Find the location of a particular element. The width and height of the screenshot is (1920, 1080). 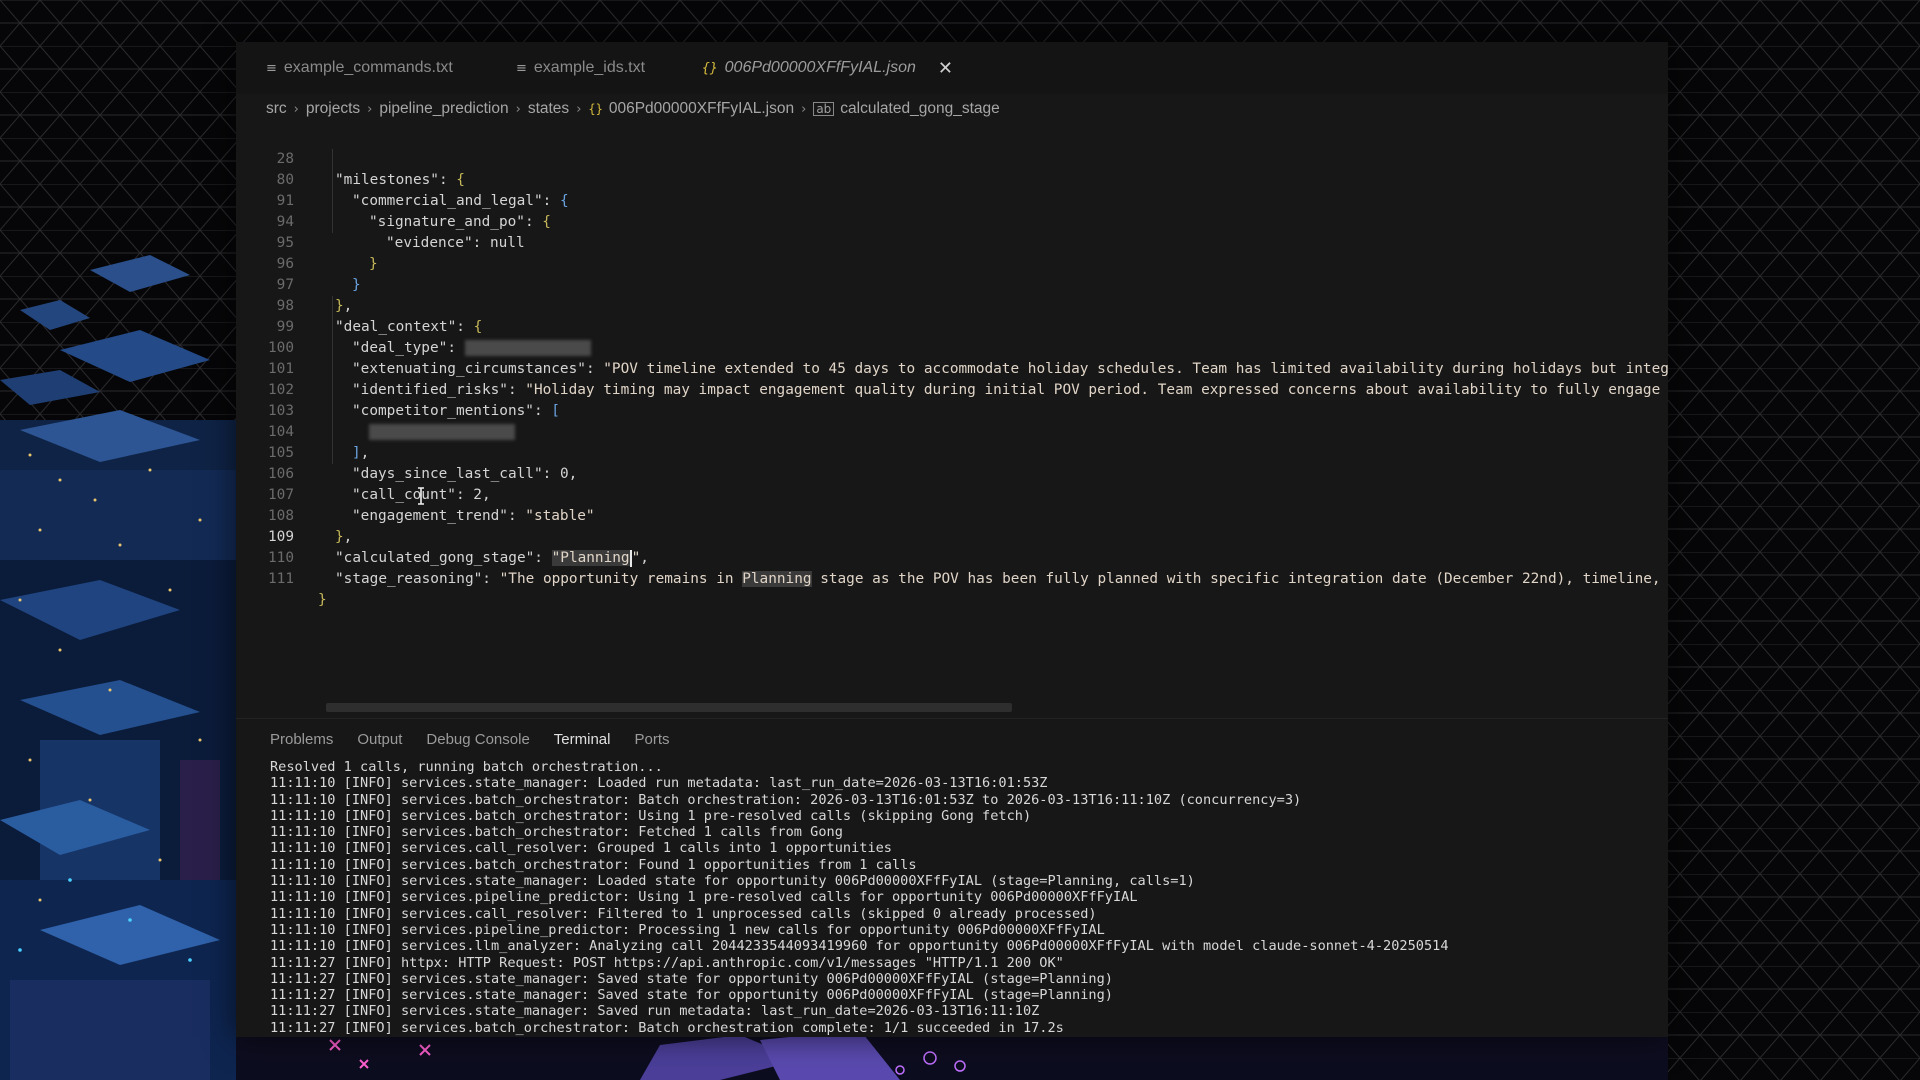

code-line: 28 "milestones": { is located at coordinates (952, 158).